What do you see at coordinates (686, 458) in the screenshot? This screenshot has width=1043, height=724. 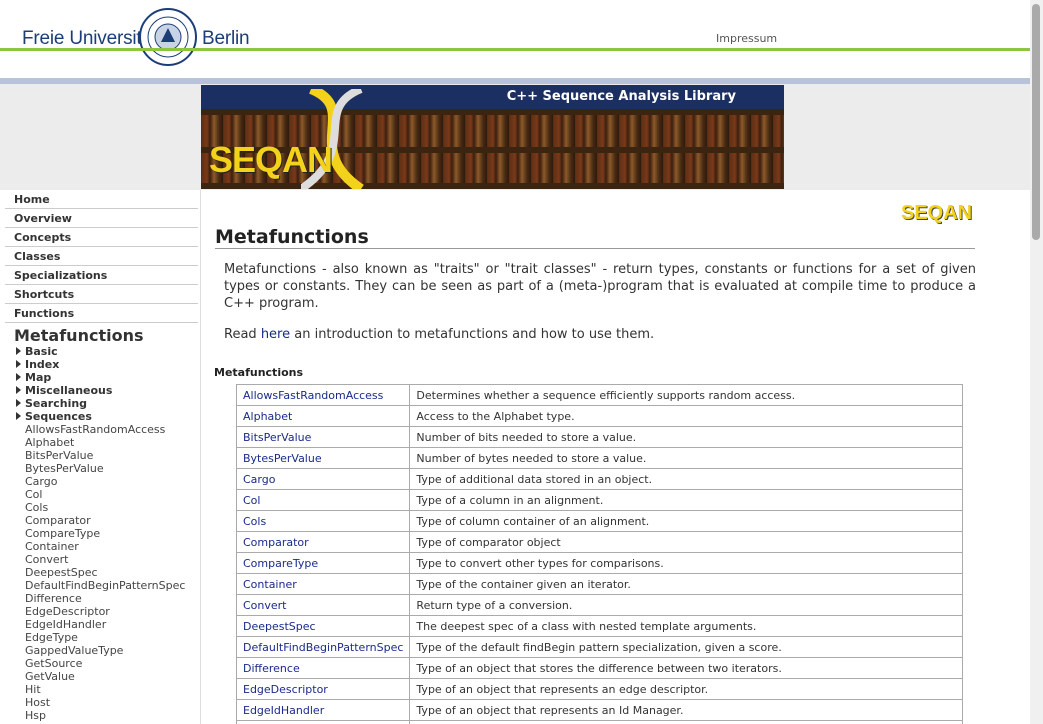 I see `metafunction-description: Number of bytes needed to store a value.` at bounding box center [686, 458].